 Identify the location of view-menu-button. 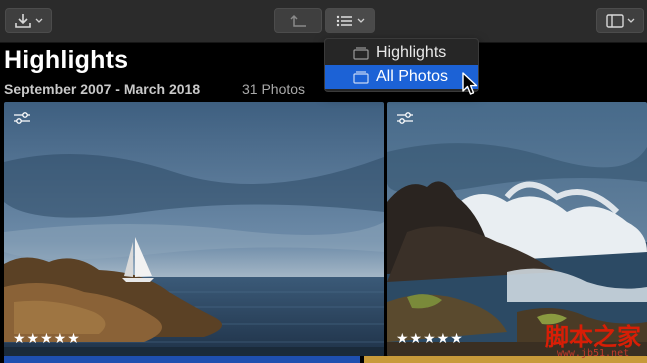
(350, 20).